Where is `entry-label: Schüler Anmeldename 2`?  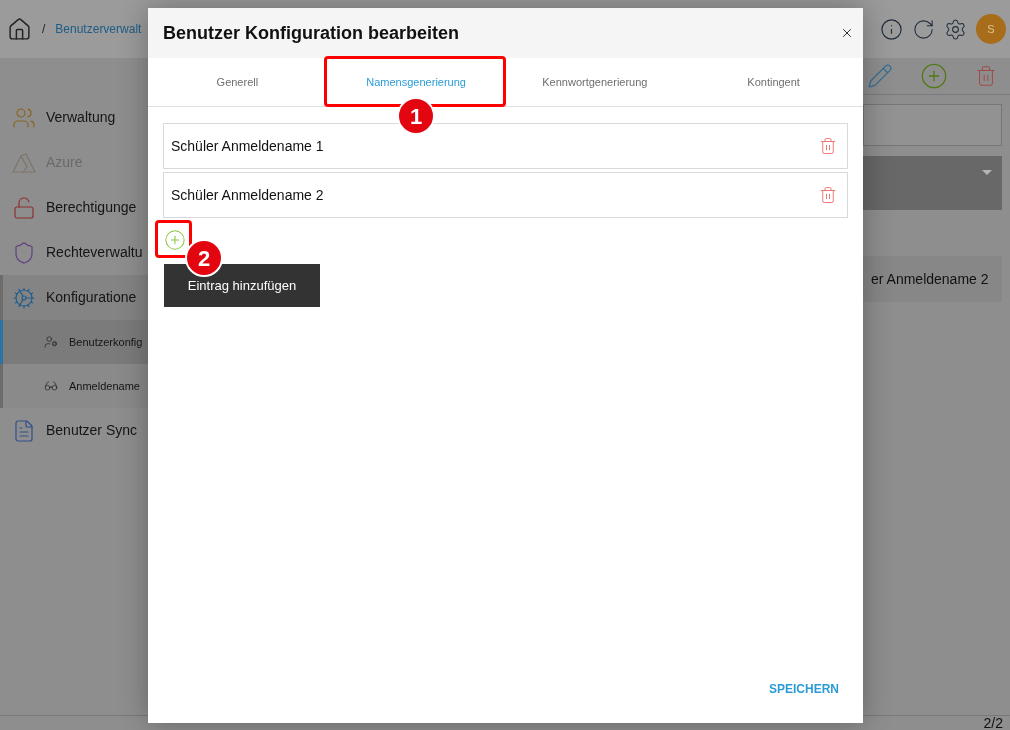
entry-label: Schüler Anmeldename 2 is located at coordinates (247, 195).